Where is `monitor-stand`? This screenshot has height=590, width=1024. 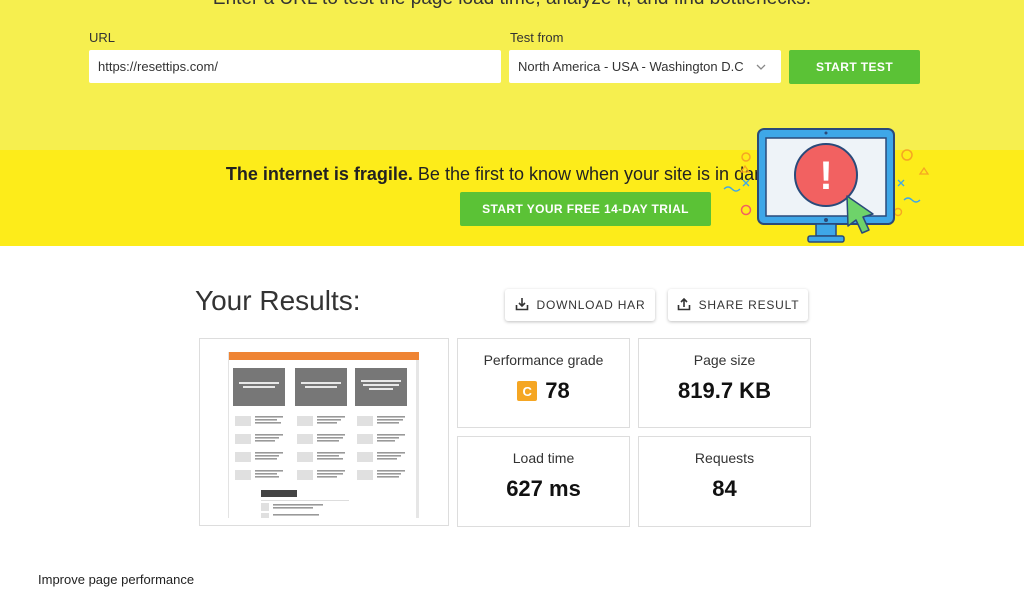
monitor-stand is located at coordinates (826, 239).